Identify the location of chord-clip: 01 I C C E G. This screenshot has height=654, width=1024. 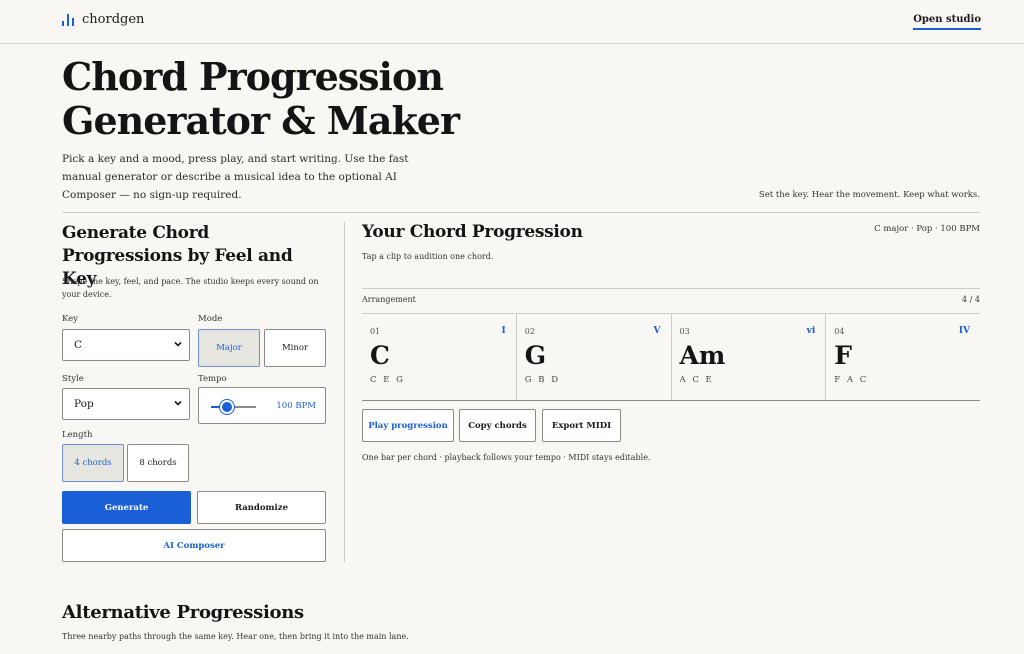
(439, 357).